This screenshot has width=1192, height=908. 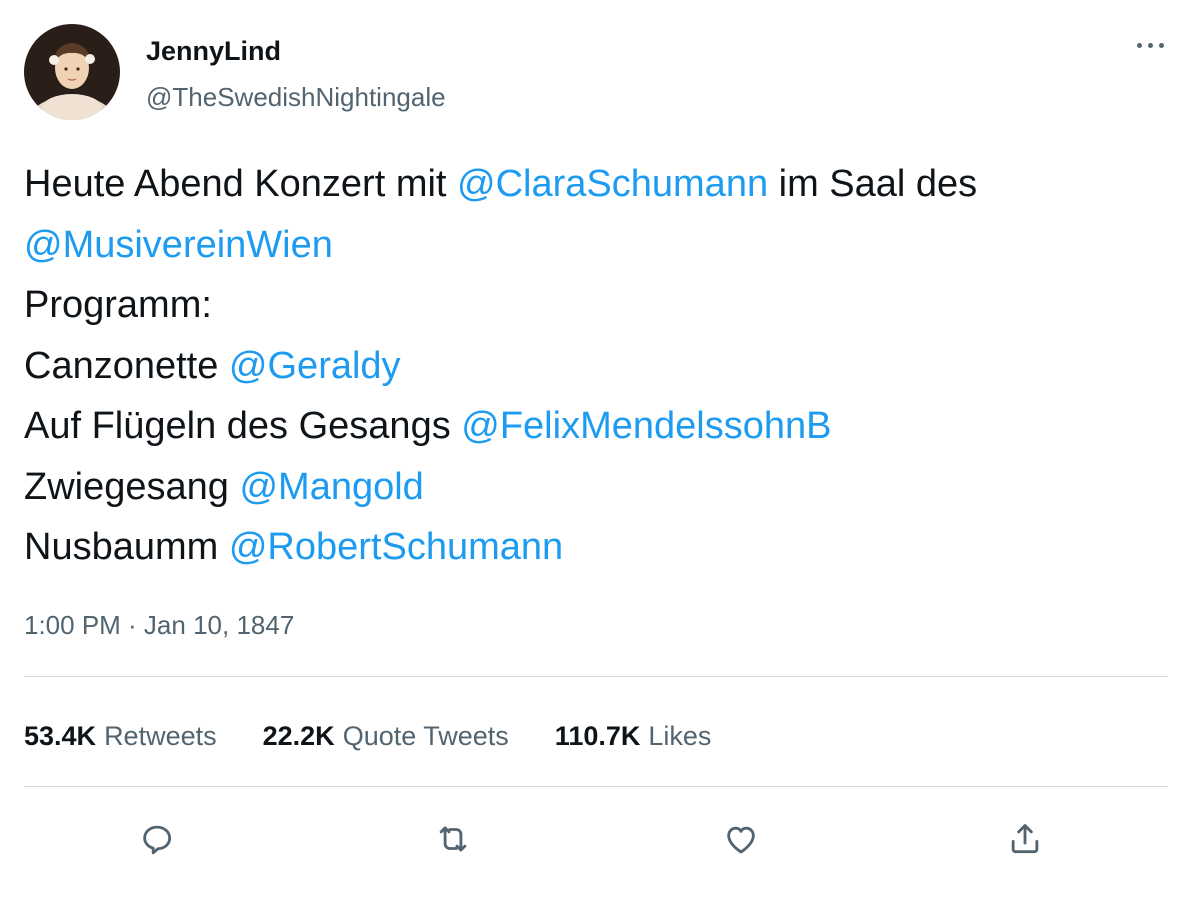 I want to click on mention-link: @Mangold, so click(x=331, y=487).